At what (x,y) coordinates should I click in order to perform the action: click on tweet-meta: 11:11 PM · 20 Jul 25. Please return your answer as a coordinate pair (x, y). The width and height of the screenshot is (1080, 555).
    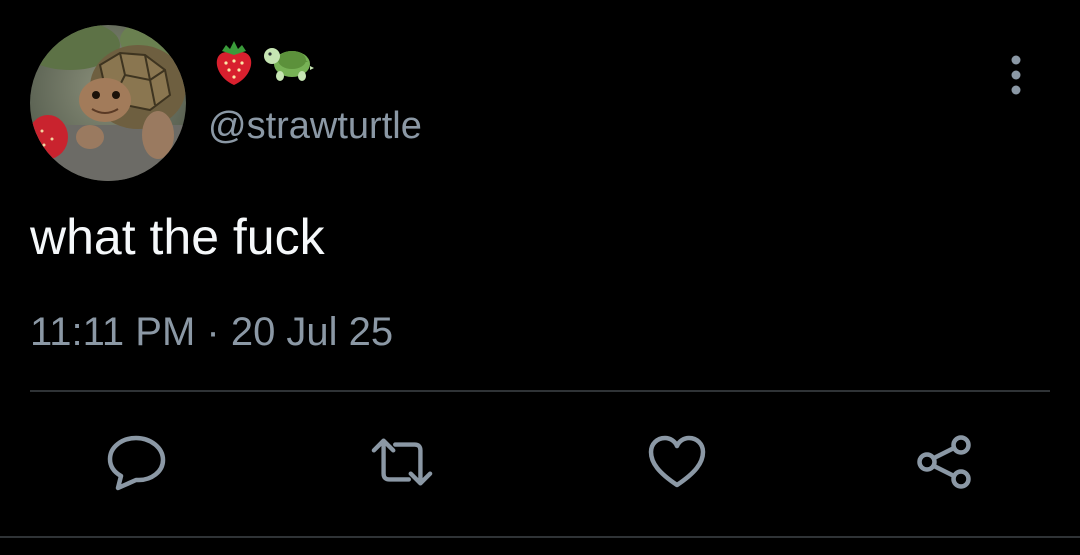
    Looking at the image, I should click on (211, 332).